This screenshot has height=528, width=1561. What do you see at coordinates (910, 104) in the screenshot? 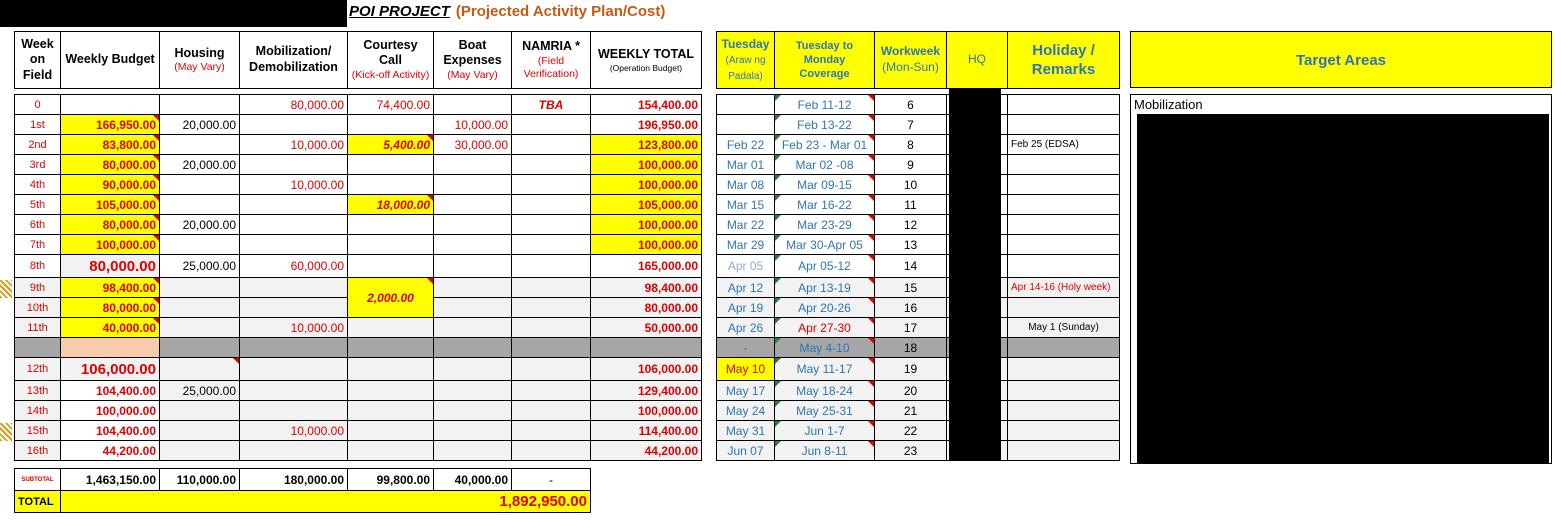
I see `workweek-cell: 6` at bounding box center [910, 104].